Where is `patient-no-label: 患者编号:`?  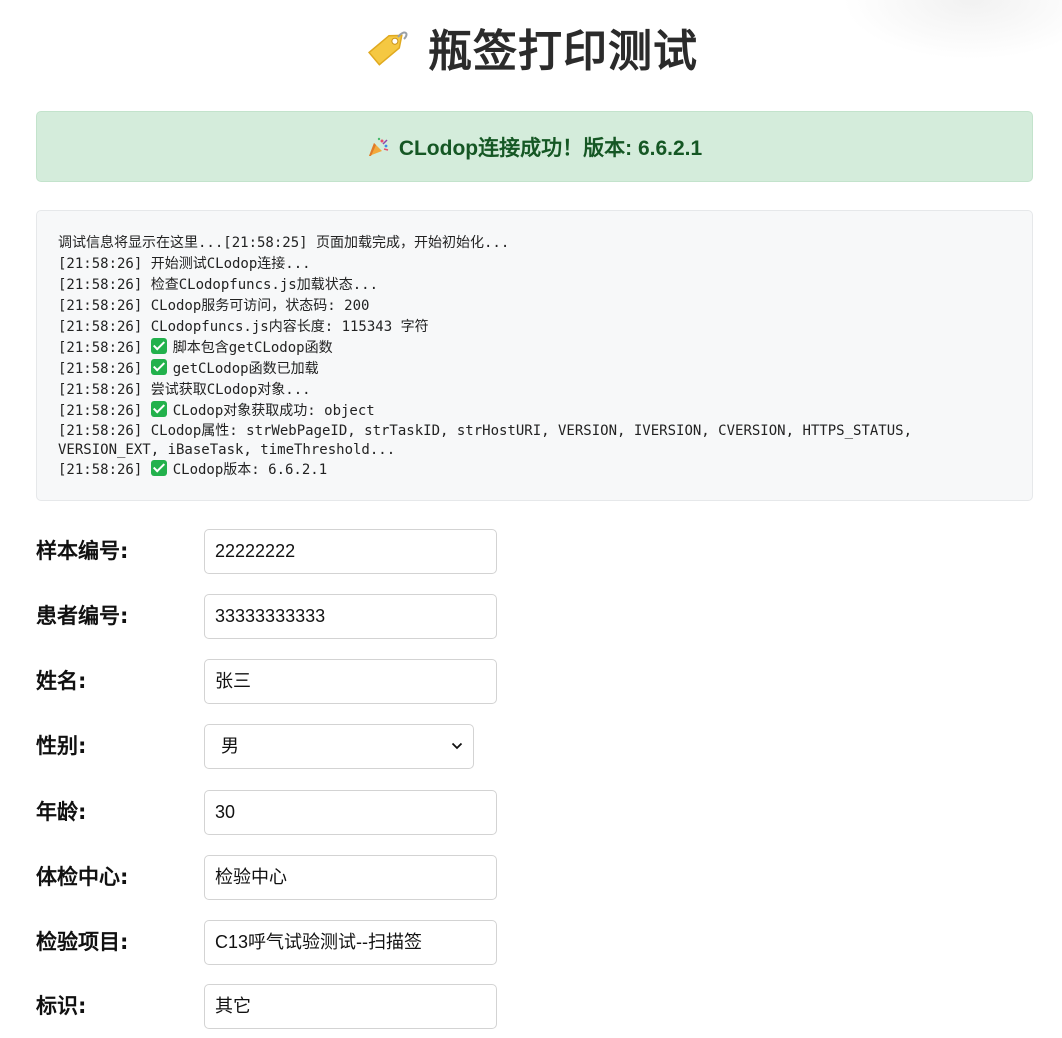 patient-no-label: 患者编号: is located at coordinates (82, 616).